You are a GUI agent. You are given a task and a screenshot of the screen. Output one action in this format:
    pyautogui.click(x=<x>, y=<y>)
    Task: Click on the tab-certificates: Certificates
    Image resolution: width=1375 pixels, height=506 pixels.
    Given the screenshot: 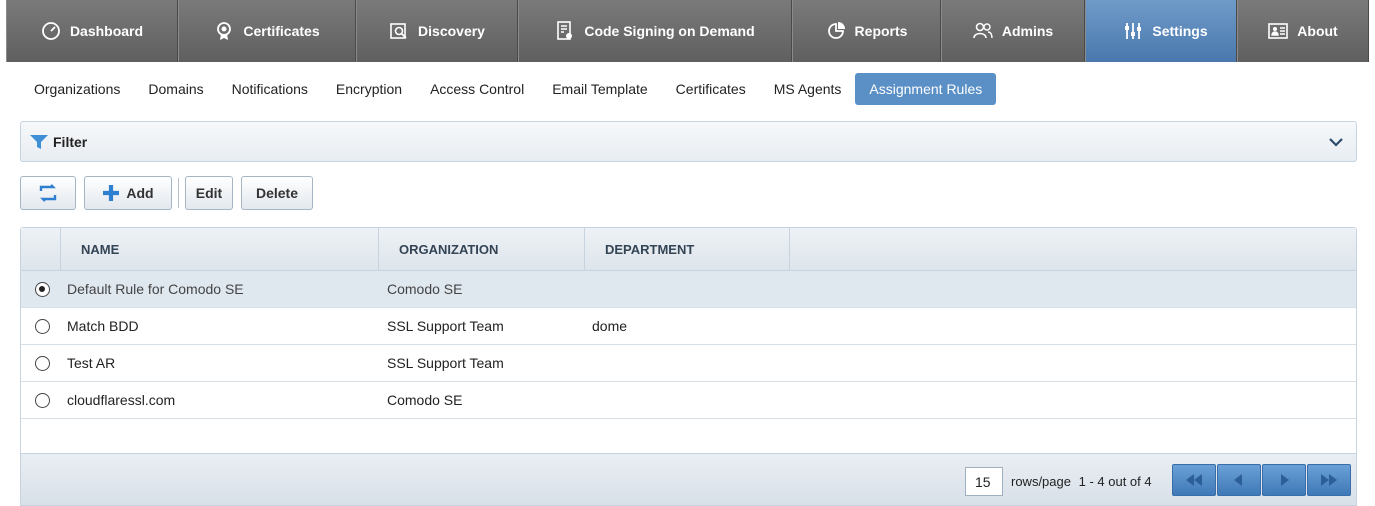 What is the action you would take?
    pyautogui.click(x=267, y=31)
    